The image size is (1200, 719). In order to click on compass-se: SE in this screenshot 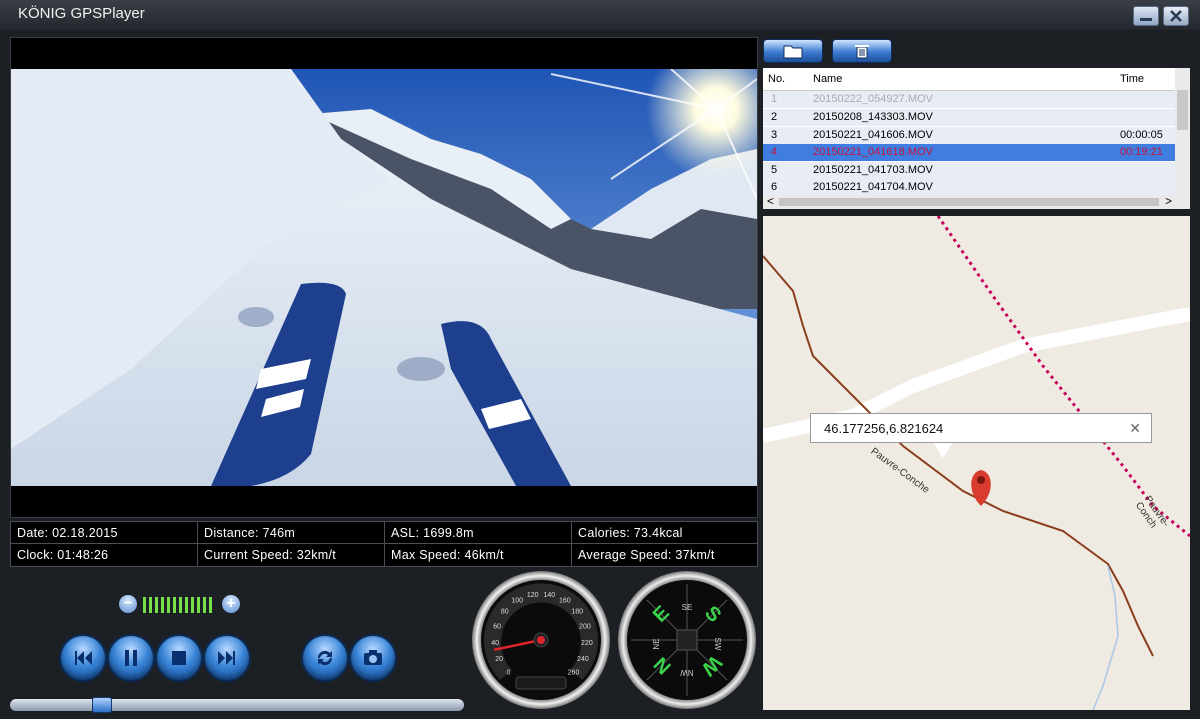, I will do `click(687, 607)`.